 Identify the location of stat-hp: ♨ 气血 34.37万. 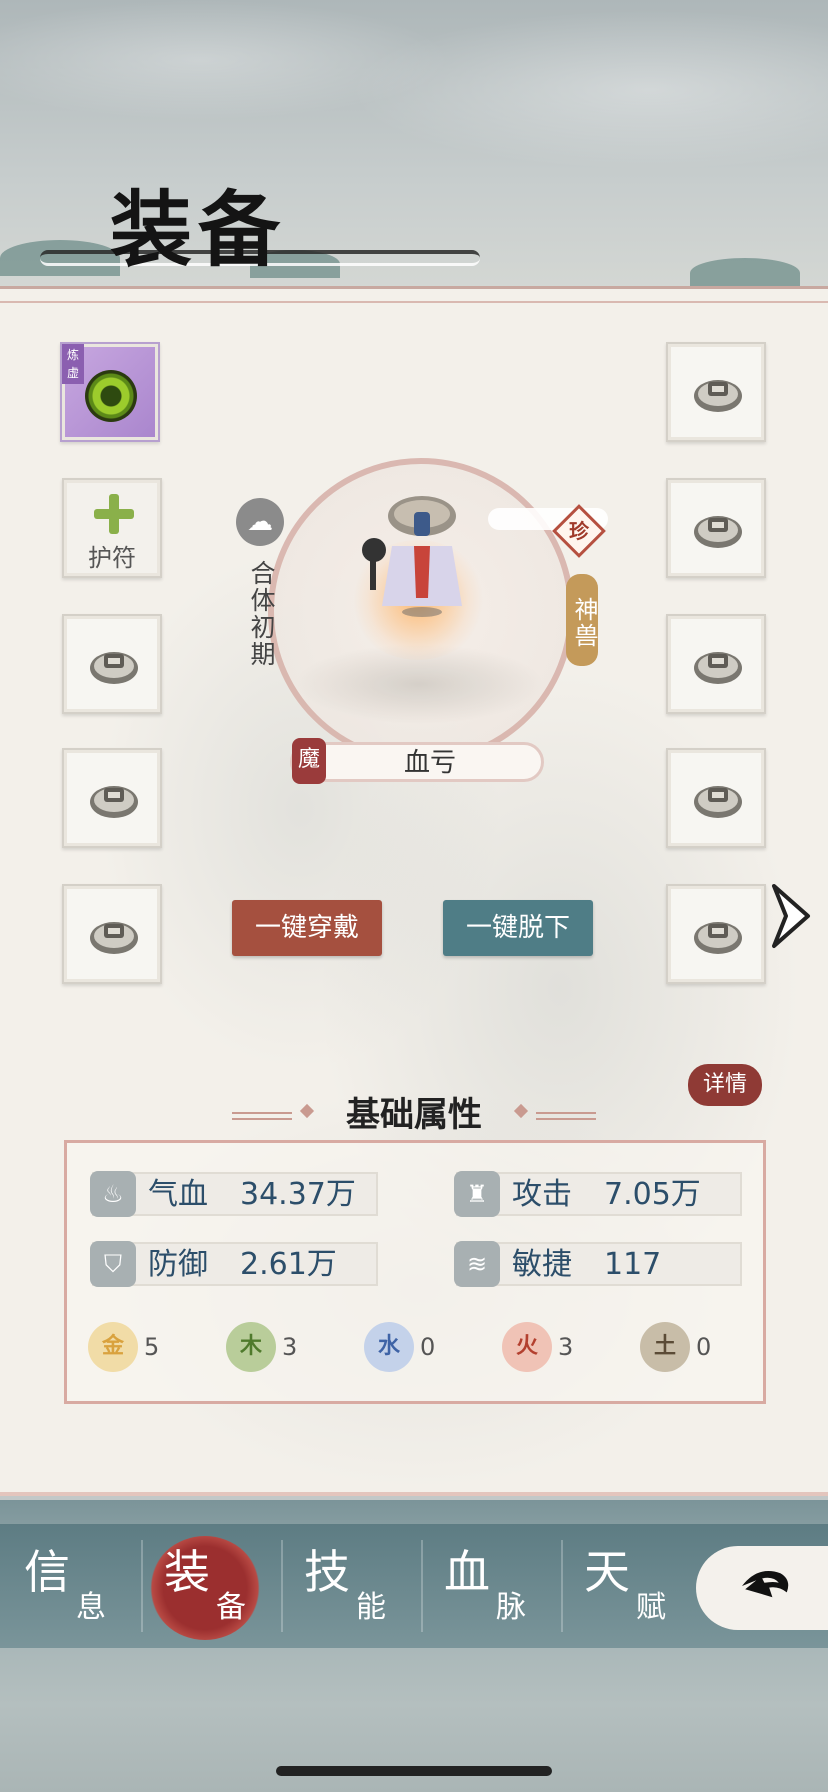
(234, 1194).